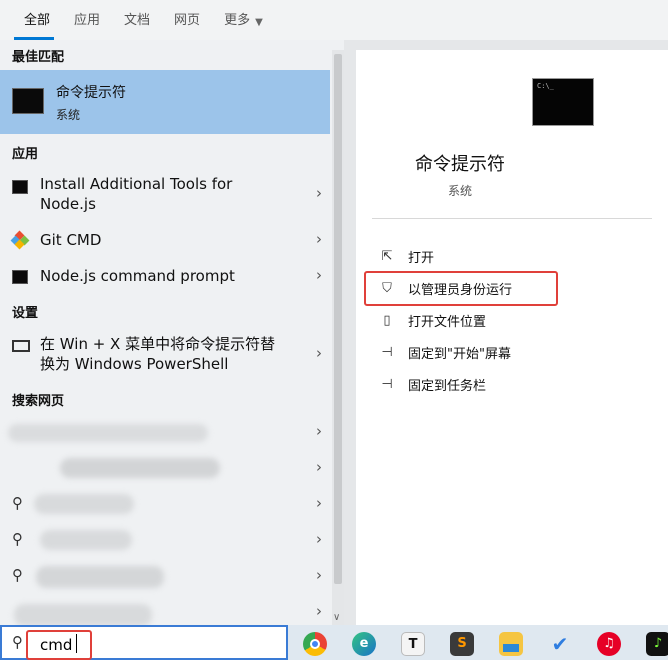 This screenshot has height=660, width=668. What do you see at coordinates (166, 540) in the screenshot?
I see `web-result-4: ⚲ ›` at bounding box center [166, 540].